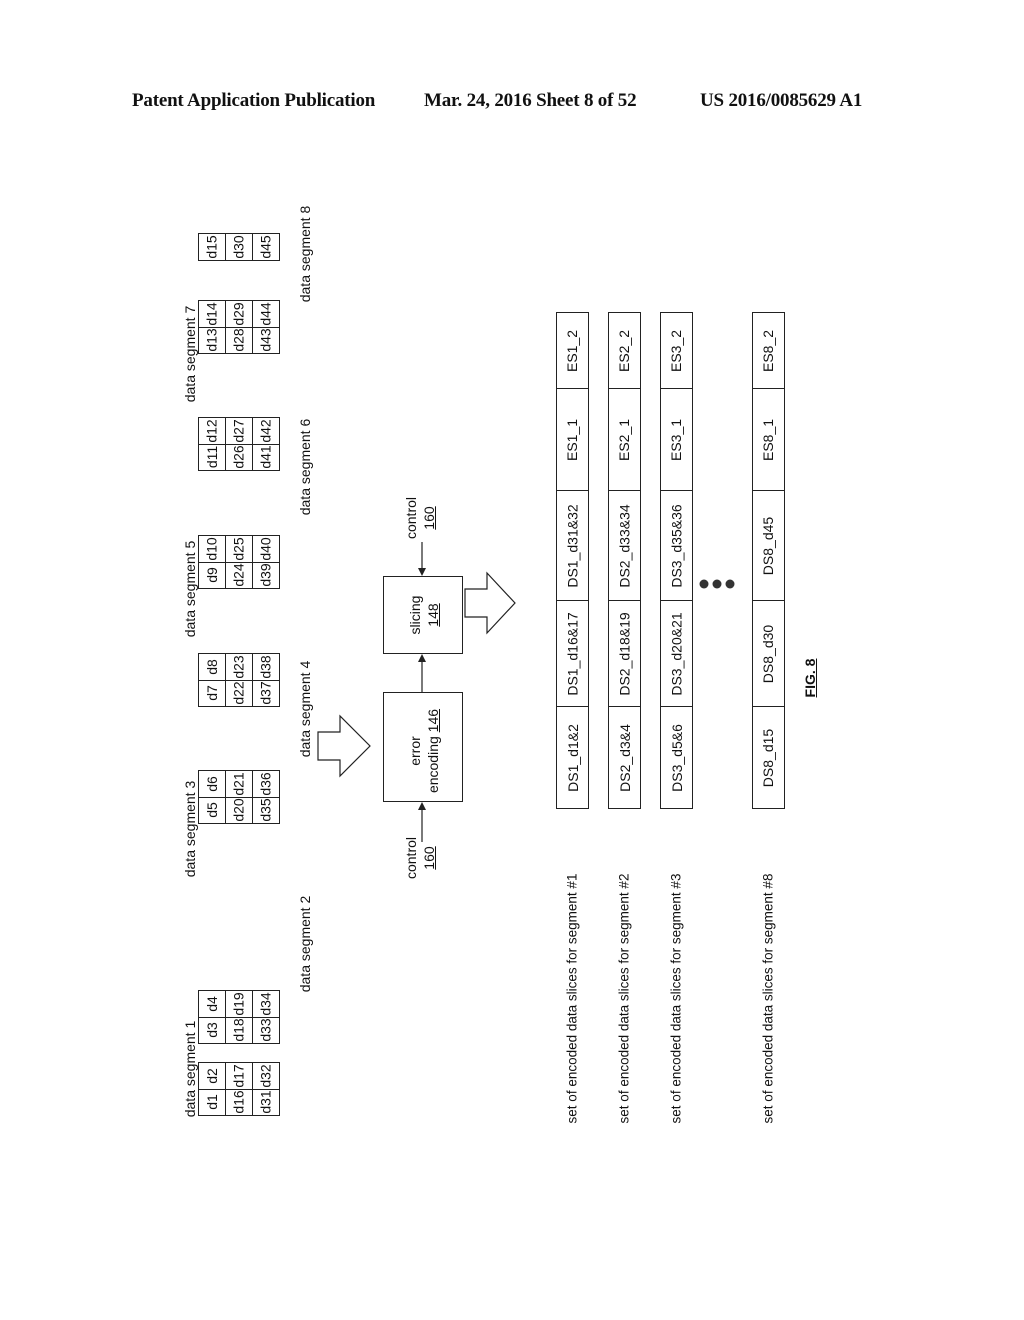 The width and height of the screenshot is (1024, 1320). I want to click on encoded-slice-text: DS3_d5&6, so click(676, 757).